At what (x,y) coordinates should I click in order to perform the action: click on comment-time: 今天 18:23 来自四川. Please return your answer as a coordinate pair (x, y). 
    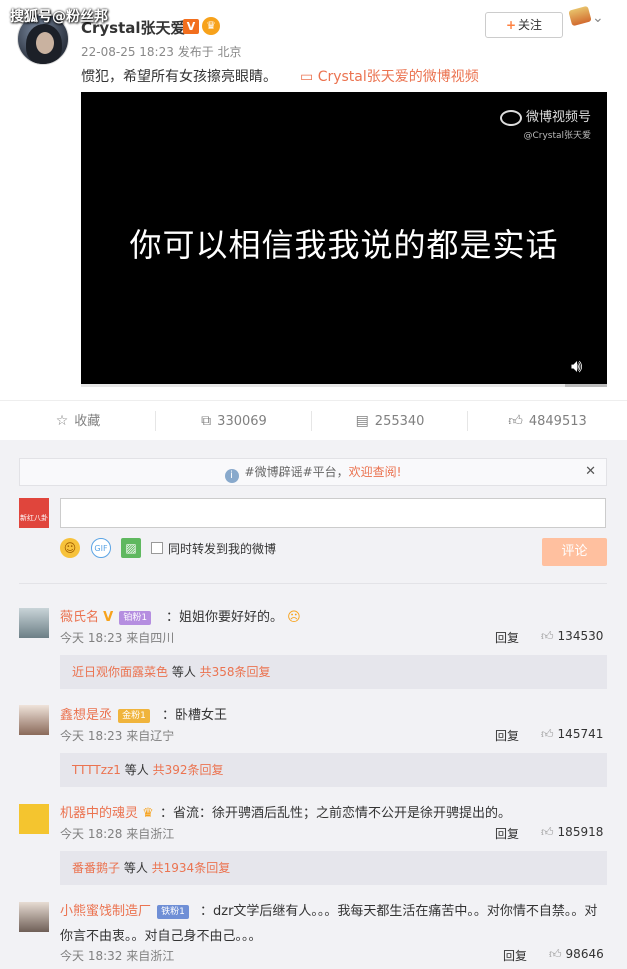
    Looking at the image, I should click on (117, 638).